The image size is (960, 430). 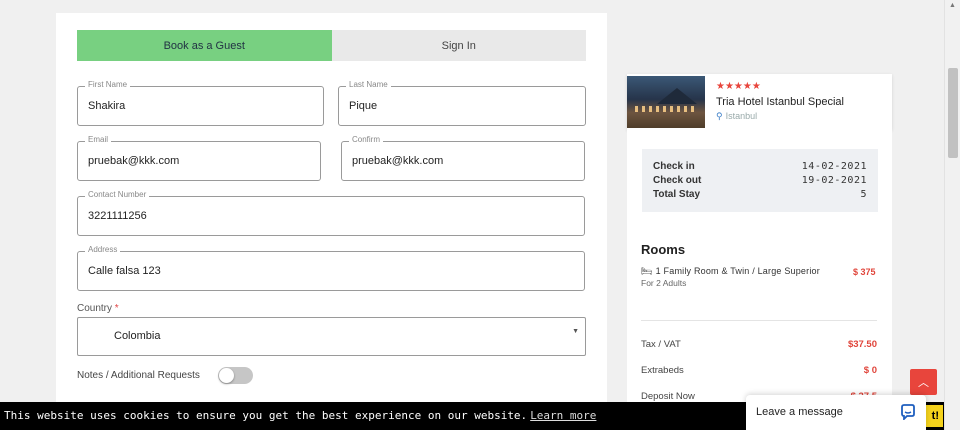 I want to click on address-field: Address Calle falsa 123, so click(x=331, y=268).